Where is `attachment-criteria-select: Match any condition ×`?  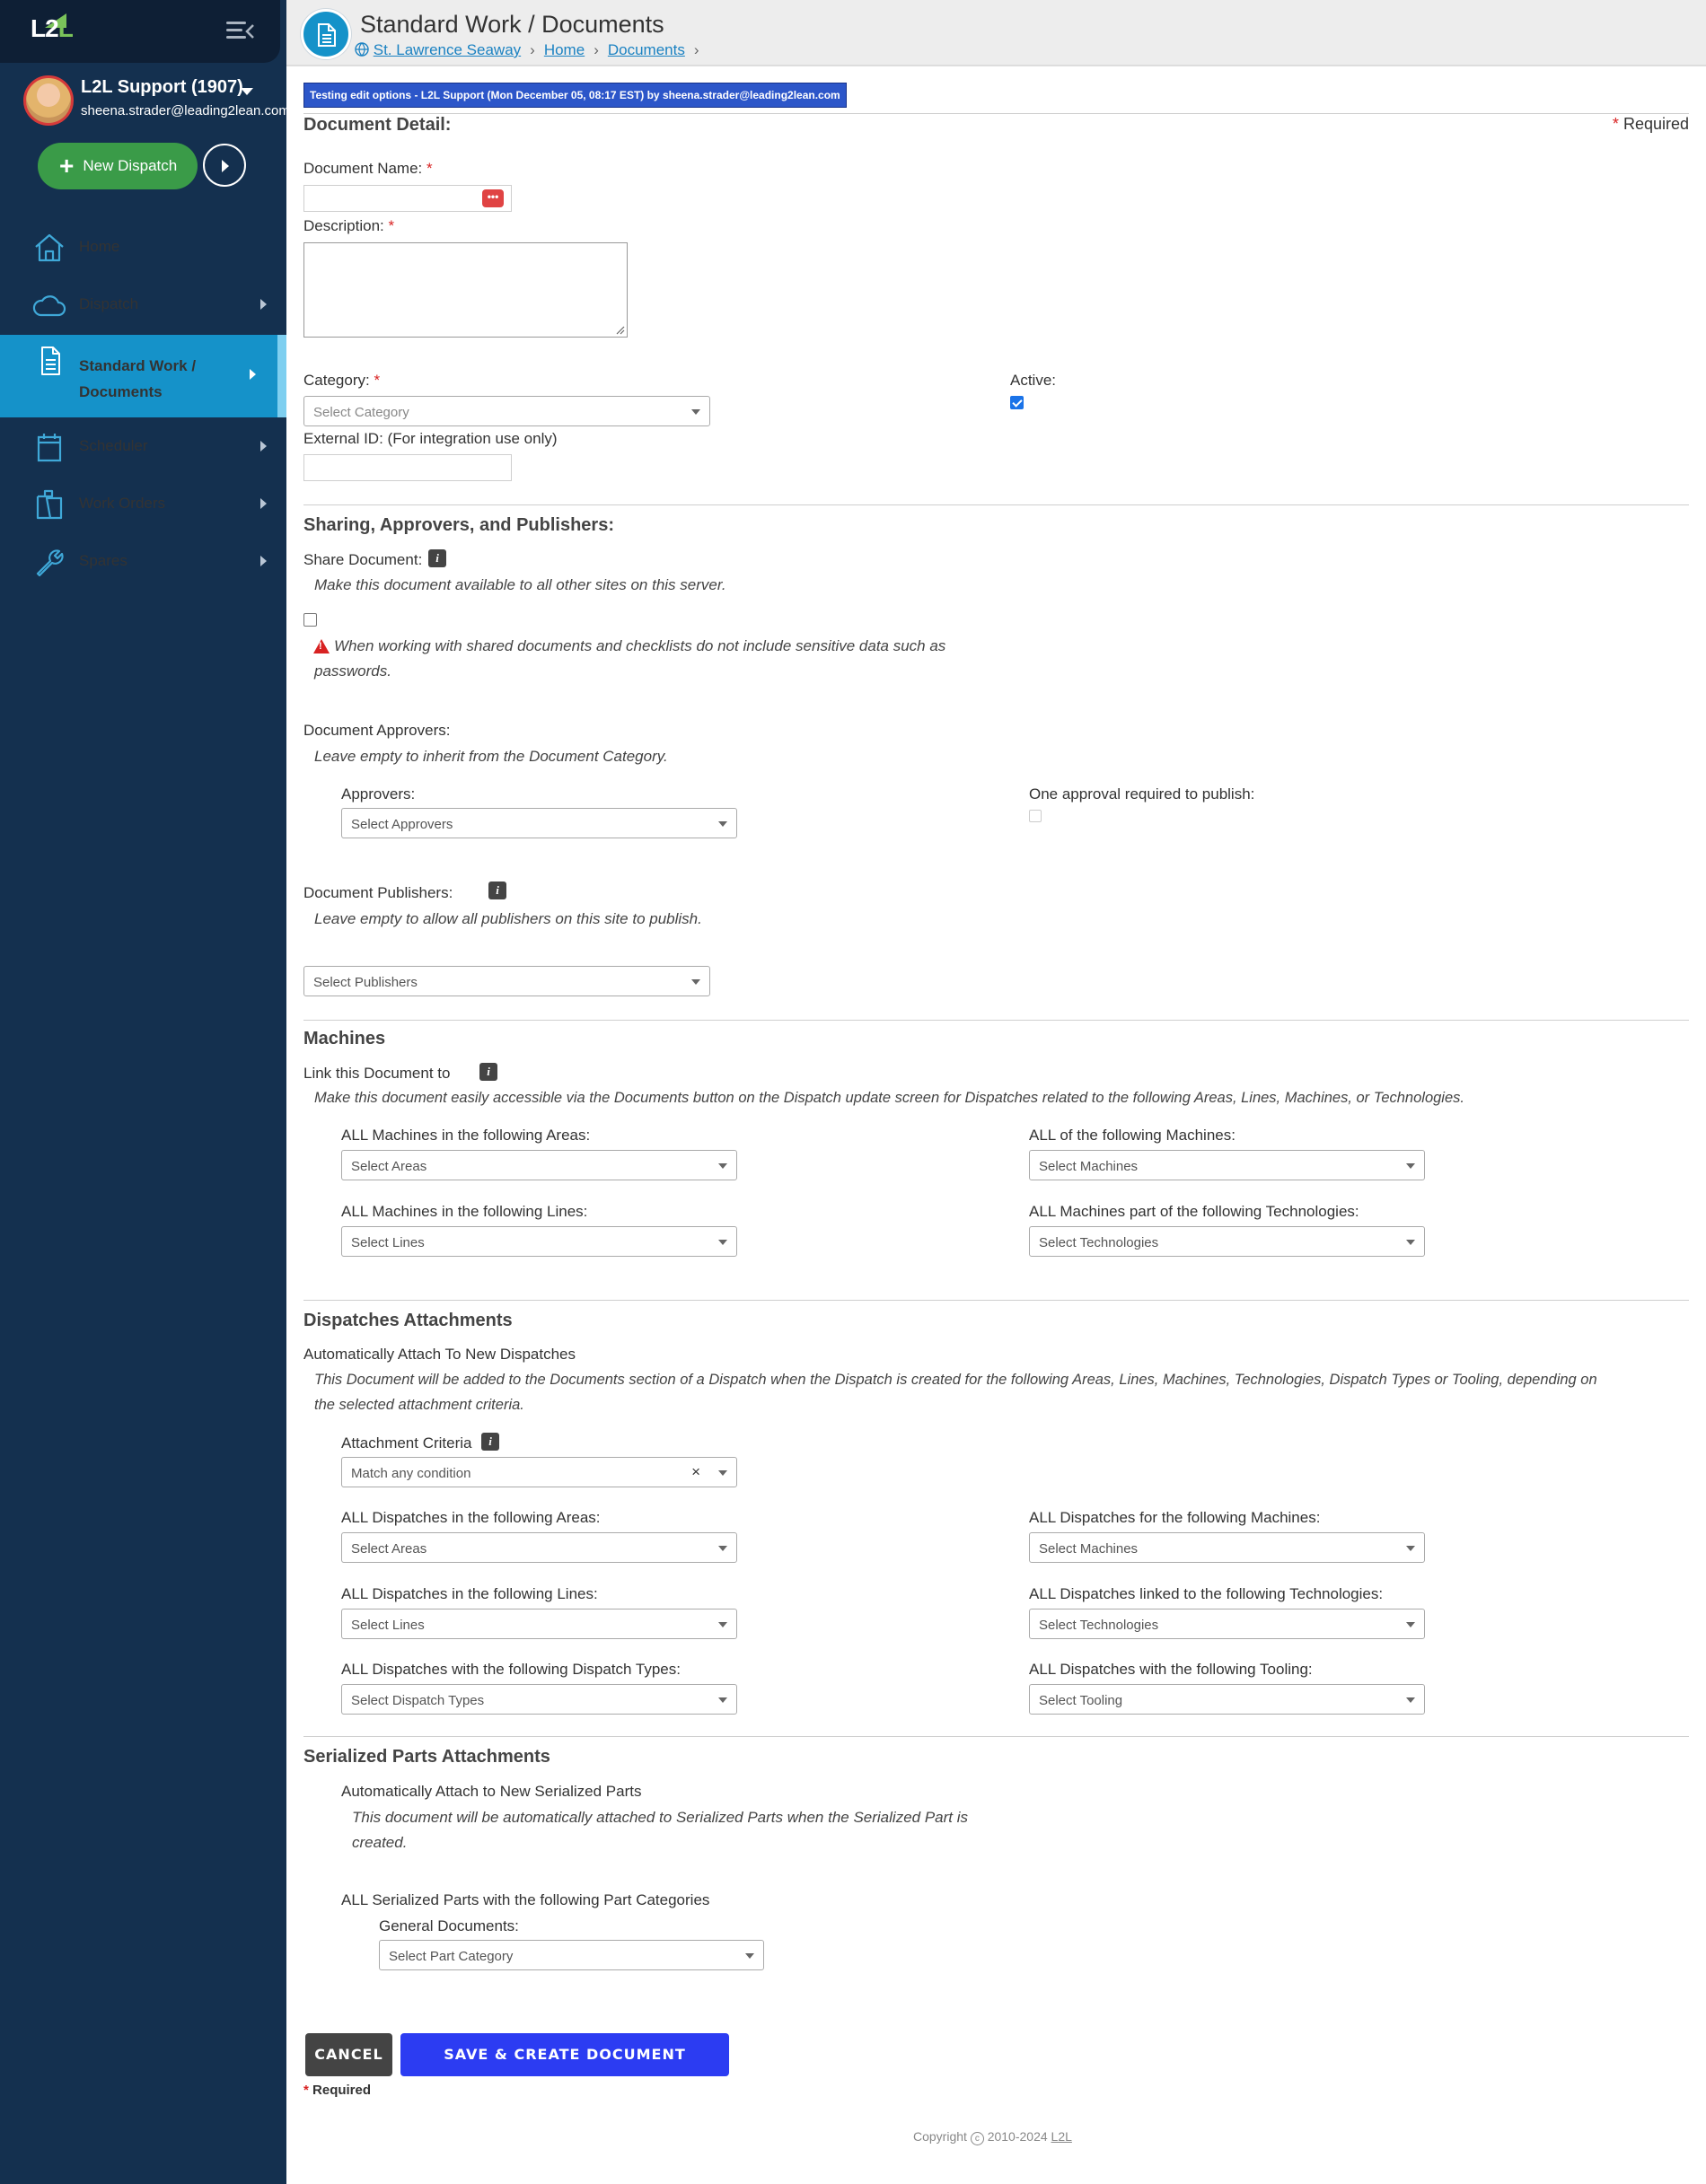
attachment-criteria-select: Match any condition × is located at coordinates (539, 1472).